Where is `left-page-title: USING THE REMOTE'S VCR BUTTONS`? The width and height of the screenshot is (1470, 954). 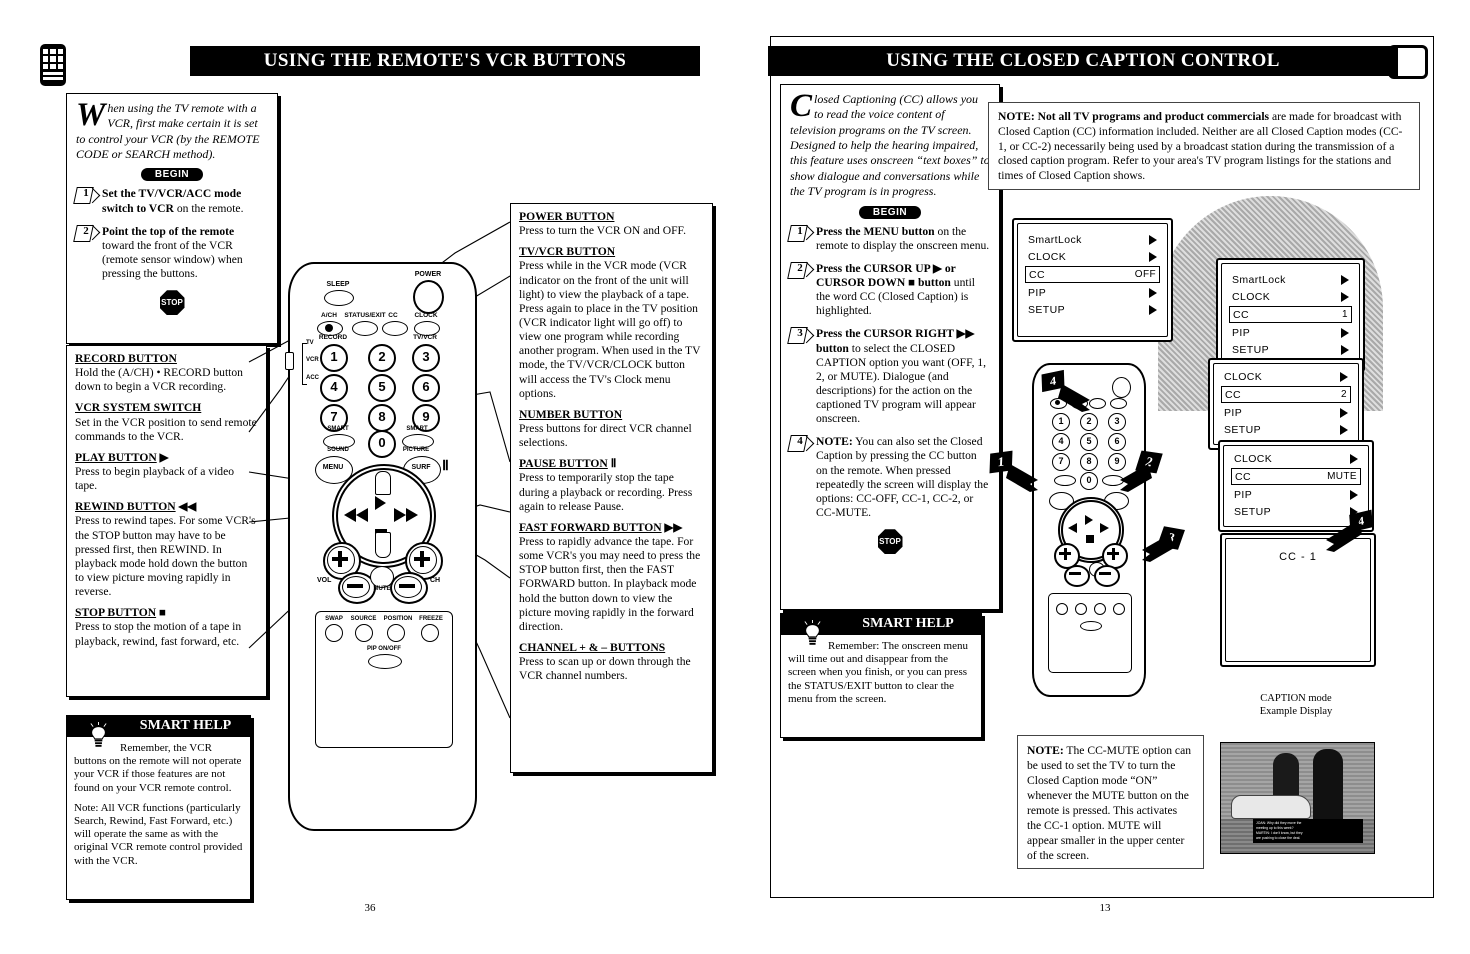
left-page-title: USING THE REMOTE'S VCR BUTTONS is located at coordinates (445, 60).